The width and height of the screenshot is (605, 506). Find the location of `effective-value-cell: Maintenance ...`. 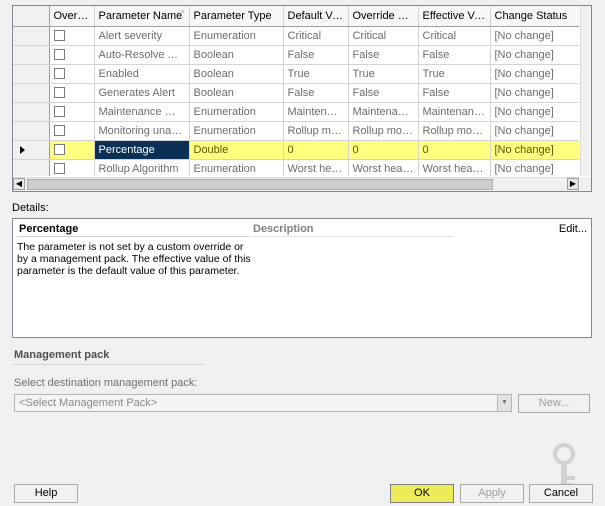

effective-value-cell: Maintenance ... is located at coordinates (454, 112).